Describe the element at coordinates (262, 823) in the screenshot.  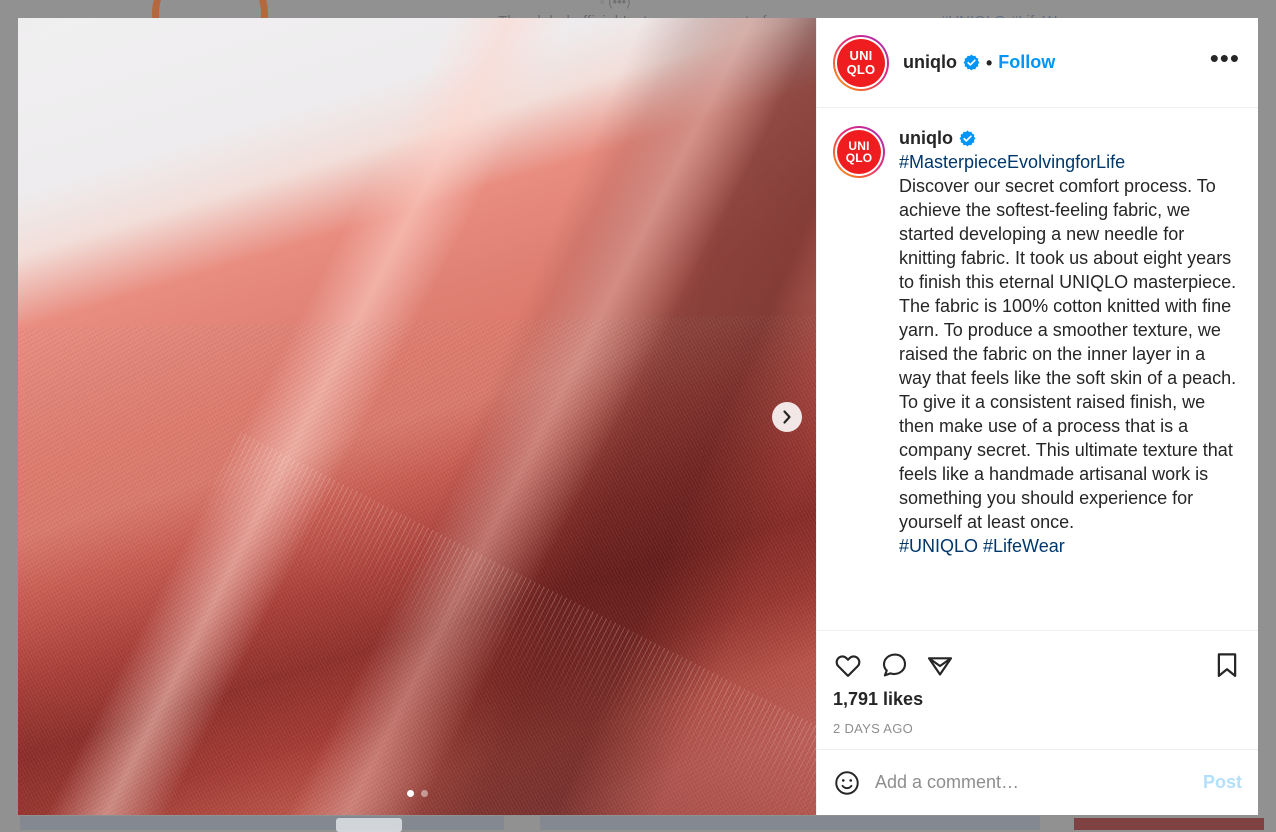
I see `background-strip-left` at that location.